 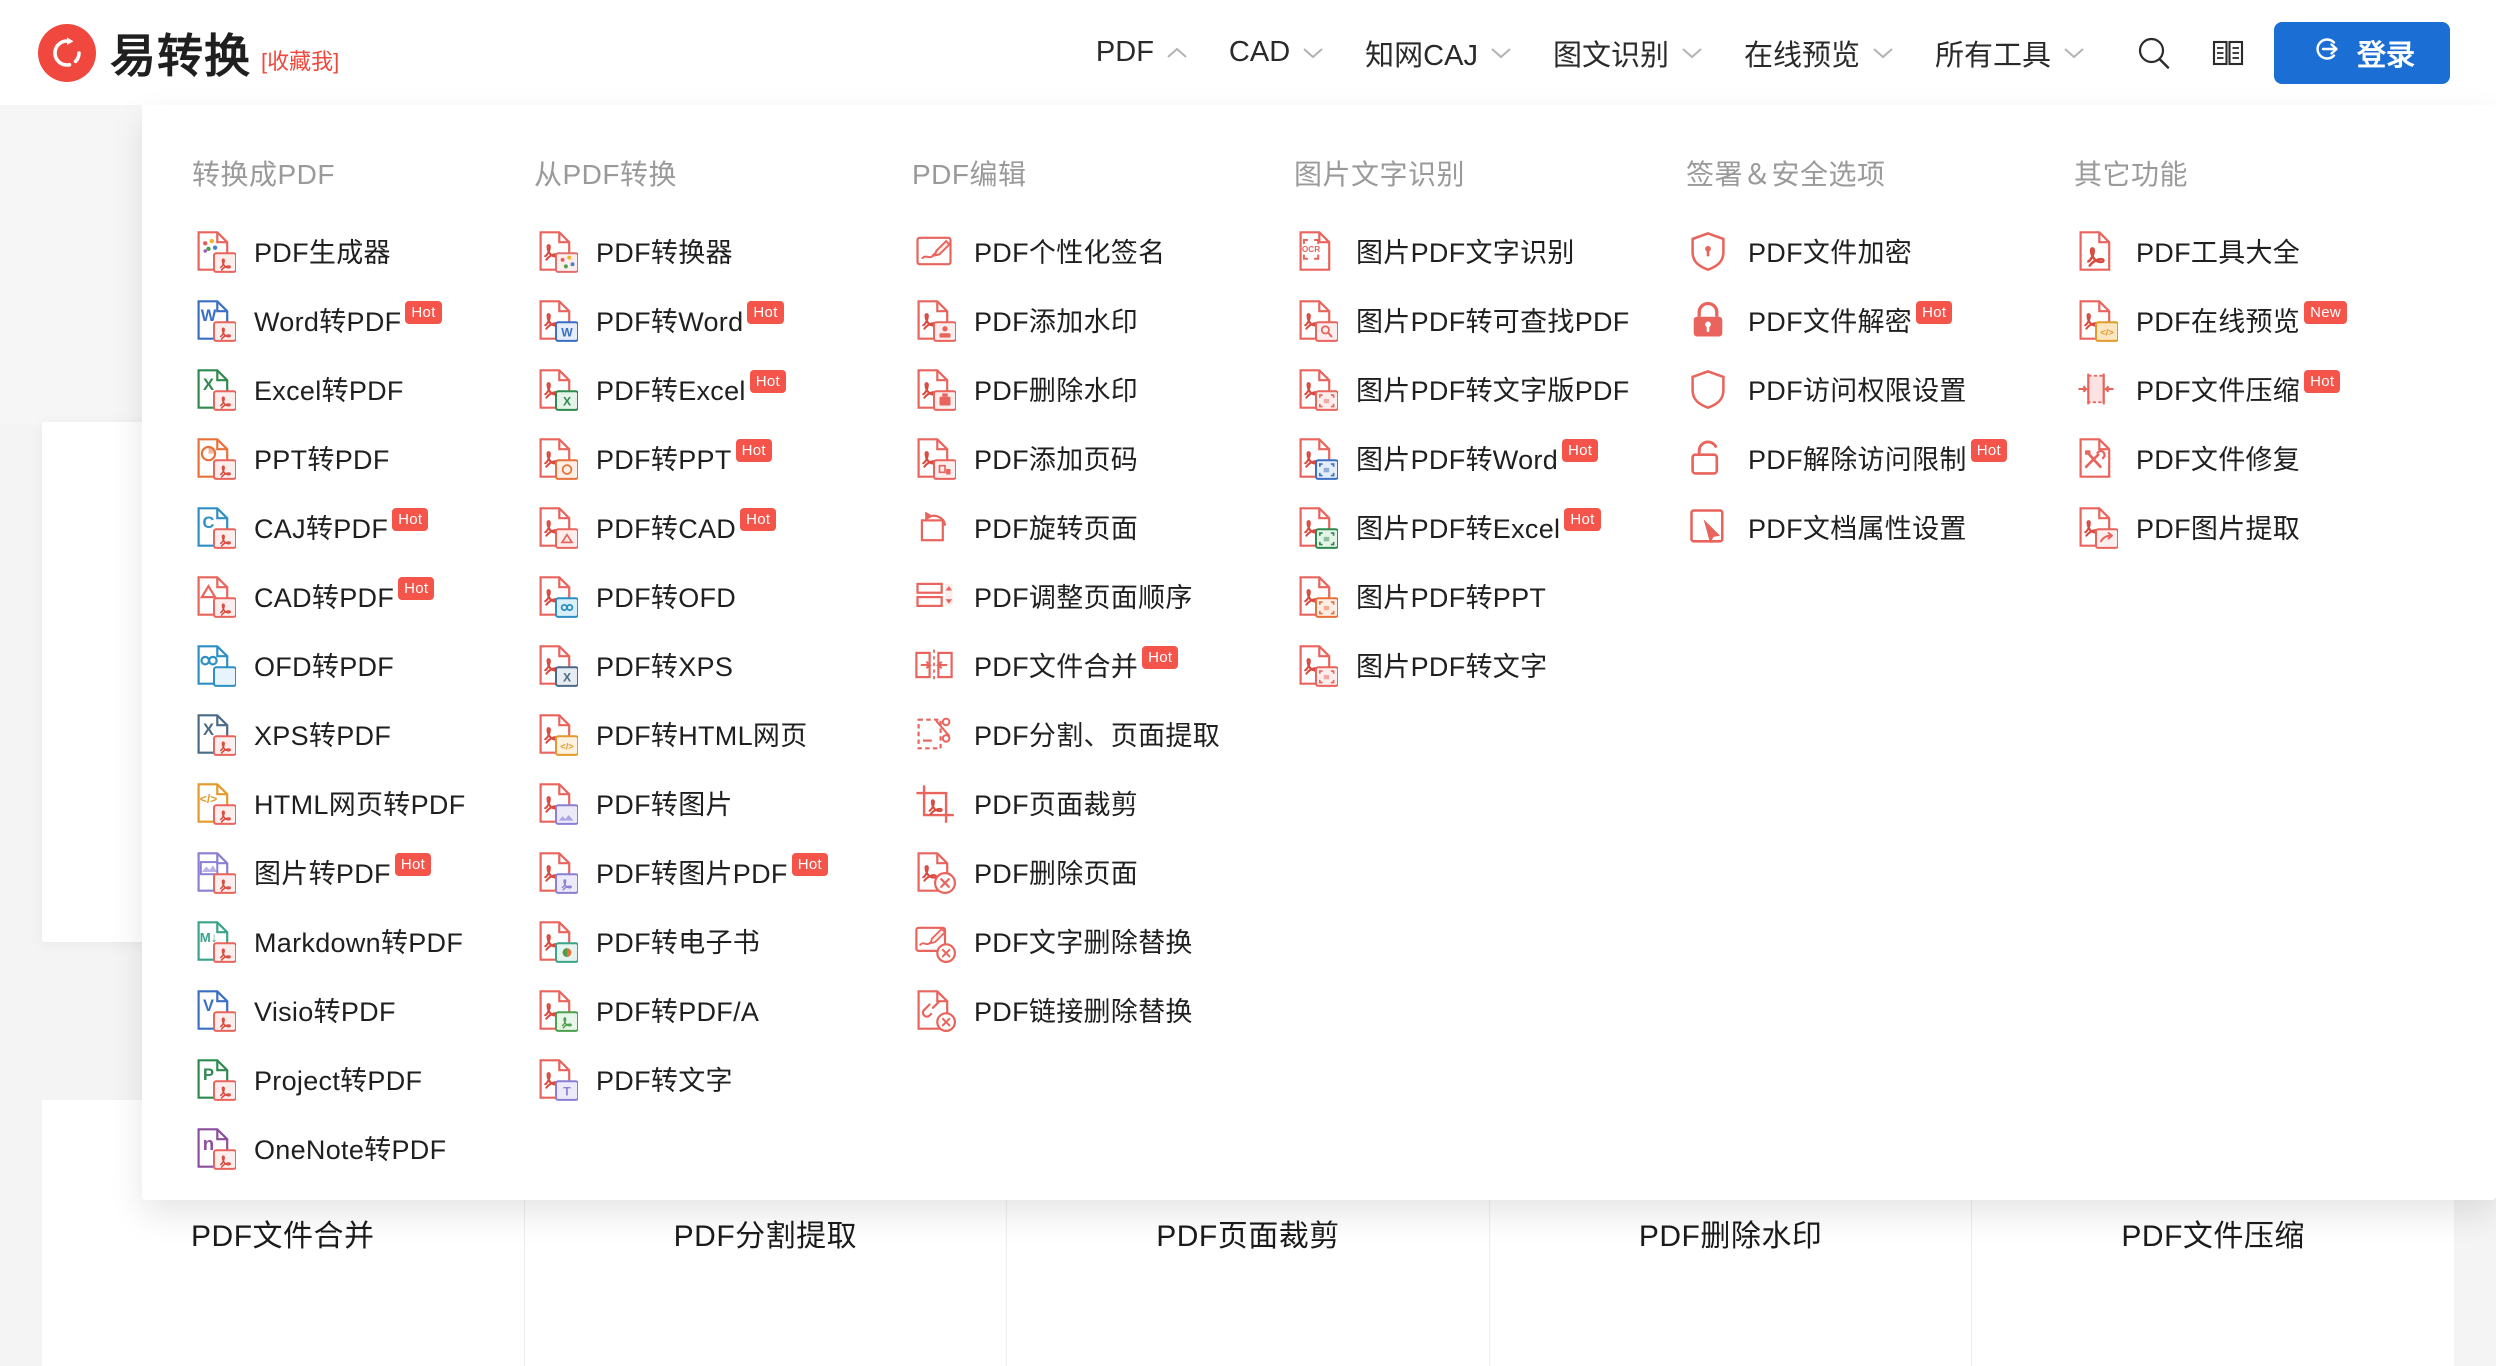 I want to click on menu-item: 图片PDF转可查找PDF, so click(x=1490, y=319).